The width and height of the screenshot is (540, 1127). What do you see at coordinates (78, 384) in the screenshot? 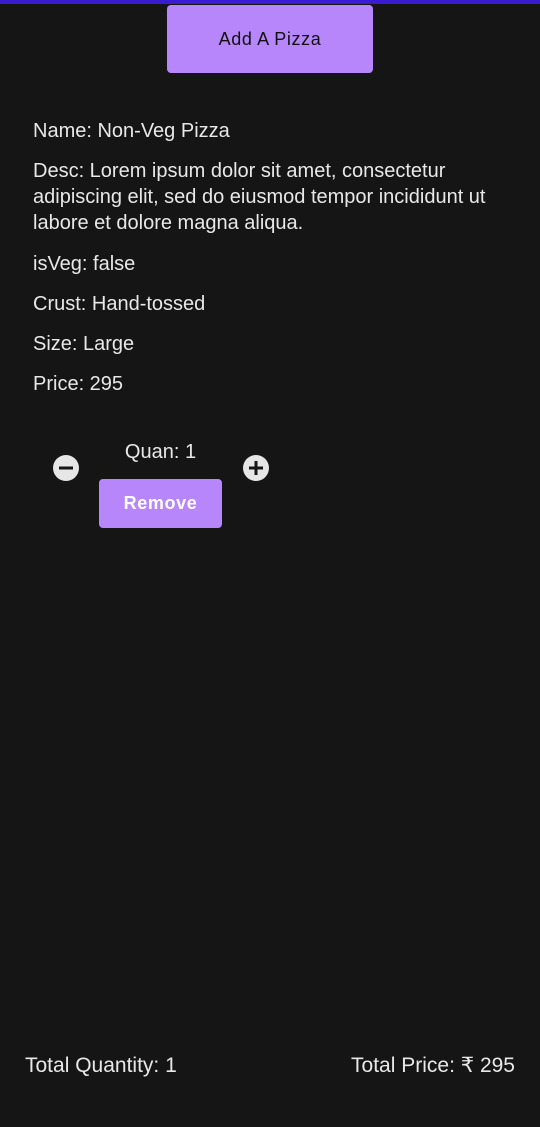
I see `pizza-price: Price: 295` at bounding box center [78, 384].